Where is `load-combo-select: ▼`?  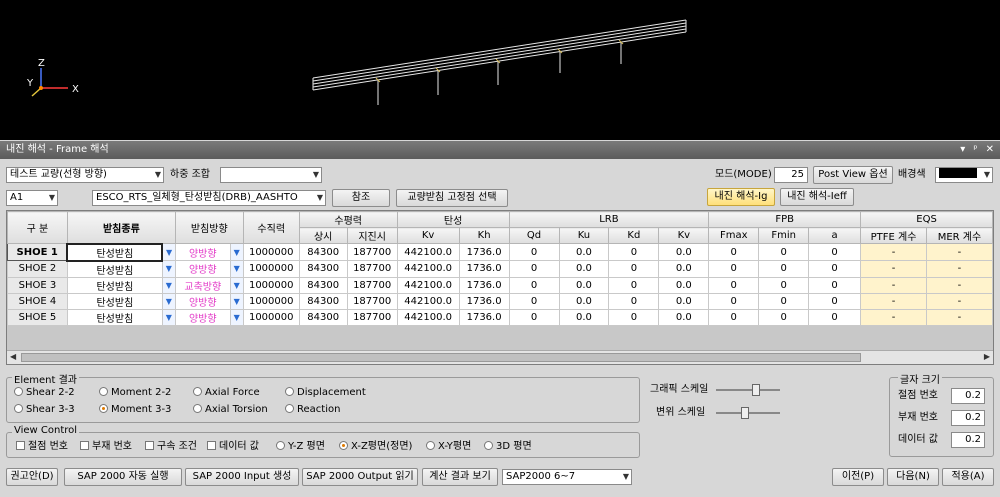
load-combo-select: ▼ is located at coordinates (271, 175).